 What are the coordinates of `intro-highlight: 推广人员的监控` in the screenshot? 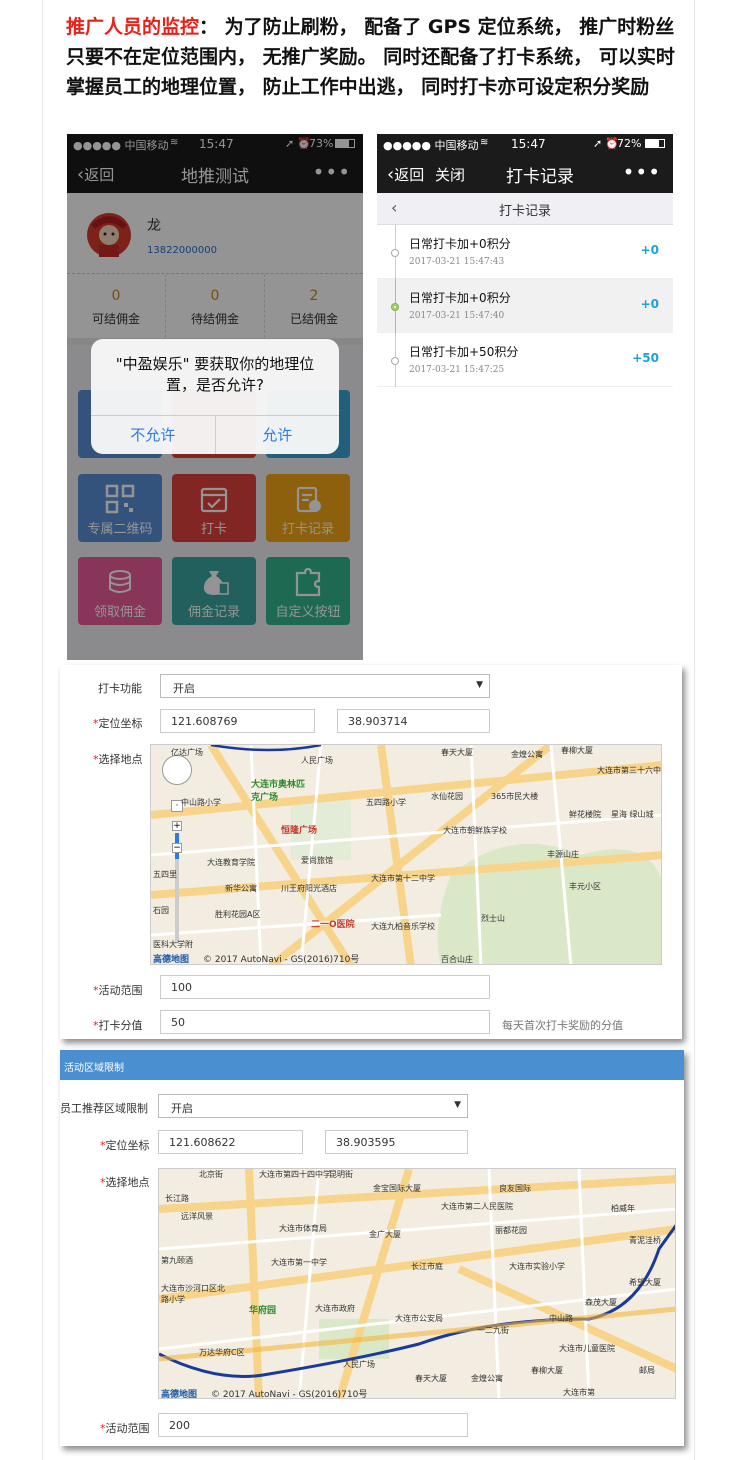 It's located at (133, 27).